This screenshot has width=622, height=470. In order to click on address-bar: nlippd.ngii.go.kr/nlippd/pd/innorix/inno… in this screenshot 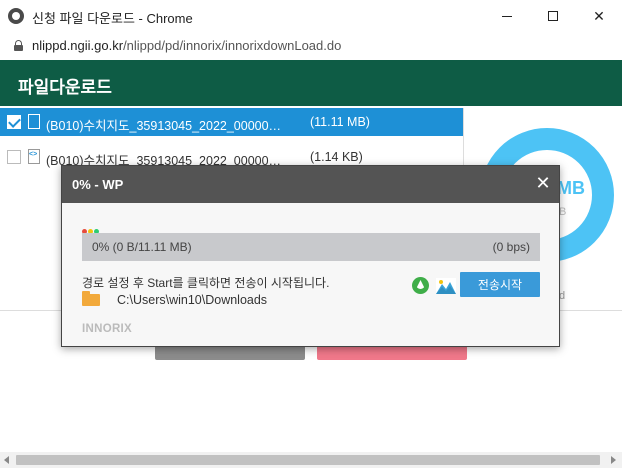, I will do `click(311, 46)`.